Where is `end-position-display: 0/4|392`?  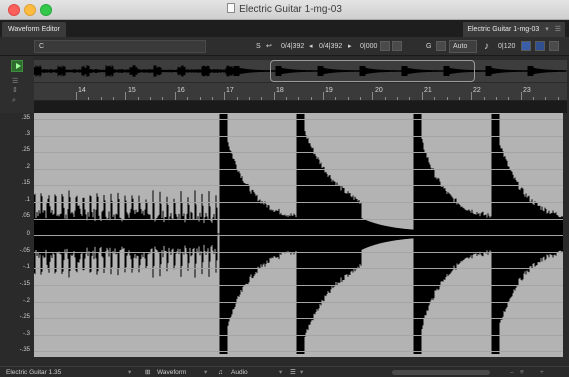 end-position-display: 0/4|392 is located at coordinates (330, 46).